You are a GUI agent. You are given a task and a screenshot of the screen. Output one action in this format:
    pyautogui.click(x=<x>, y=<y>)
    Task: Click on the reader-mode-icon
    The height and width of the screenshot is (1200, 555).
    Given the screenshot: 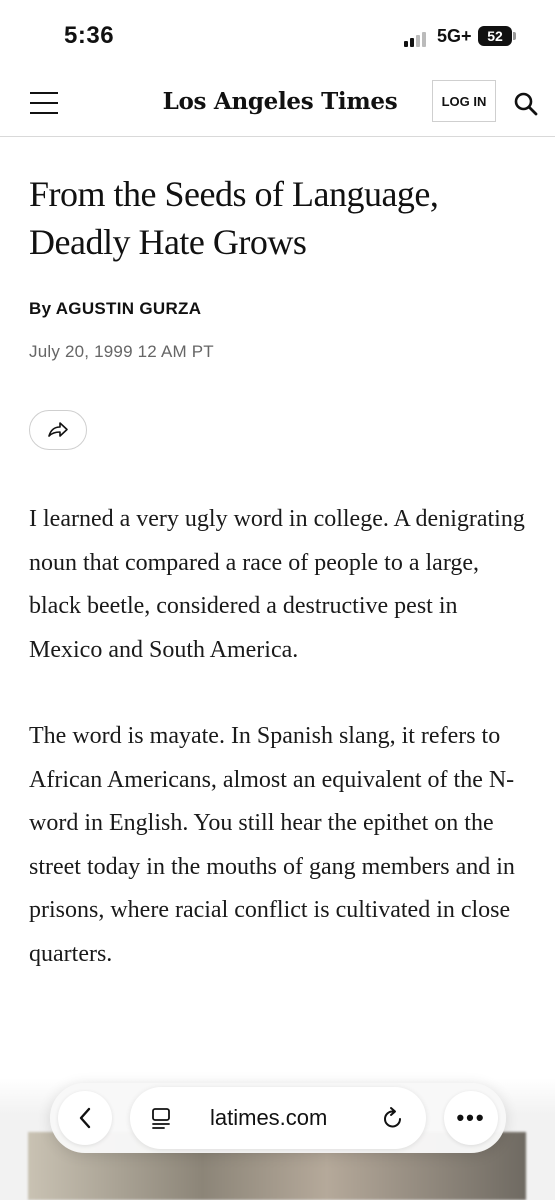 What is the action you would take?
    pyautogui.click(x=161, y=1118)
    